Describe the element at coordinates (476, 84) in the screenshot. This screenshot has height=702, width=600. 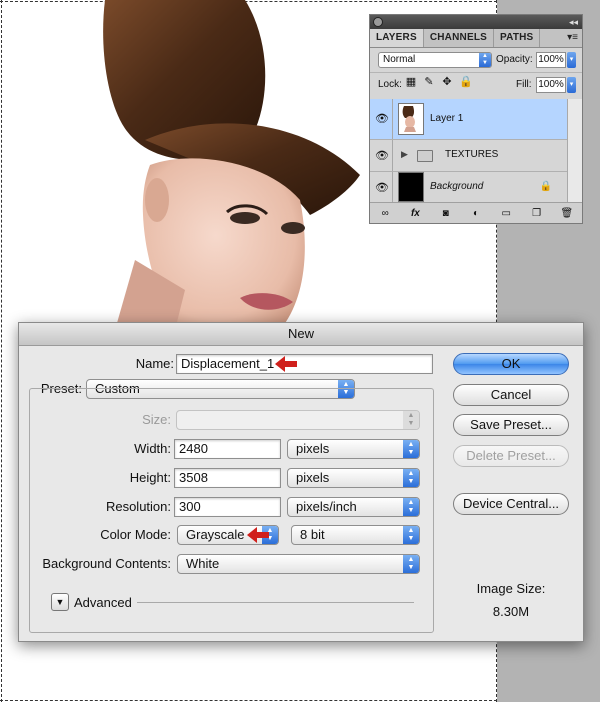
I see `lock-row: Lock: ▦ ✎ ✥ 🔒 Fill: 100% ▾` at that location.